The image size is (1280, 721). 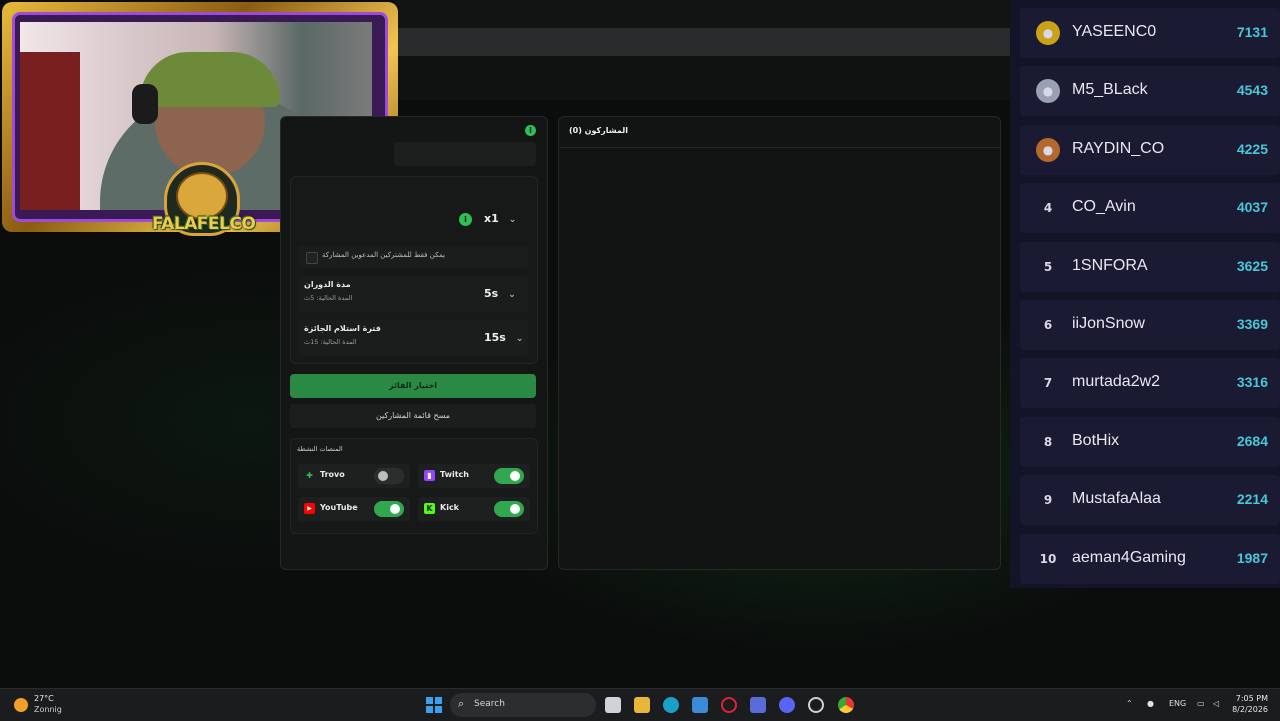 What do you see at coordinates (339, 507) in the screenshot?
I see `platform-name: YouTube` at bounding box center [339, 507].